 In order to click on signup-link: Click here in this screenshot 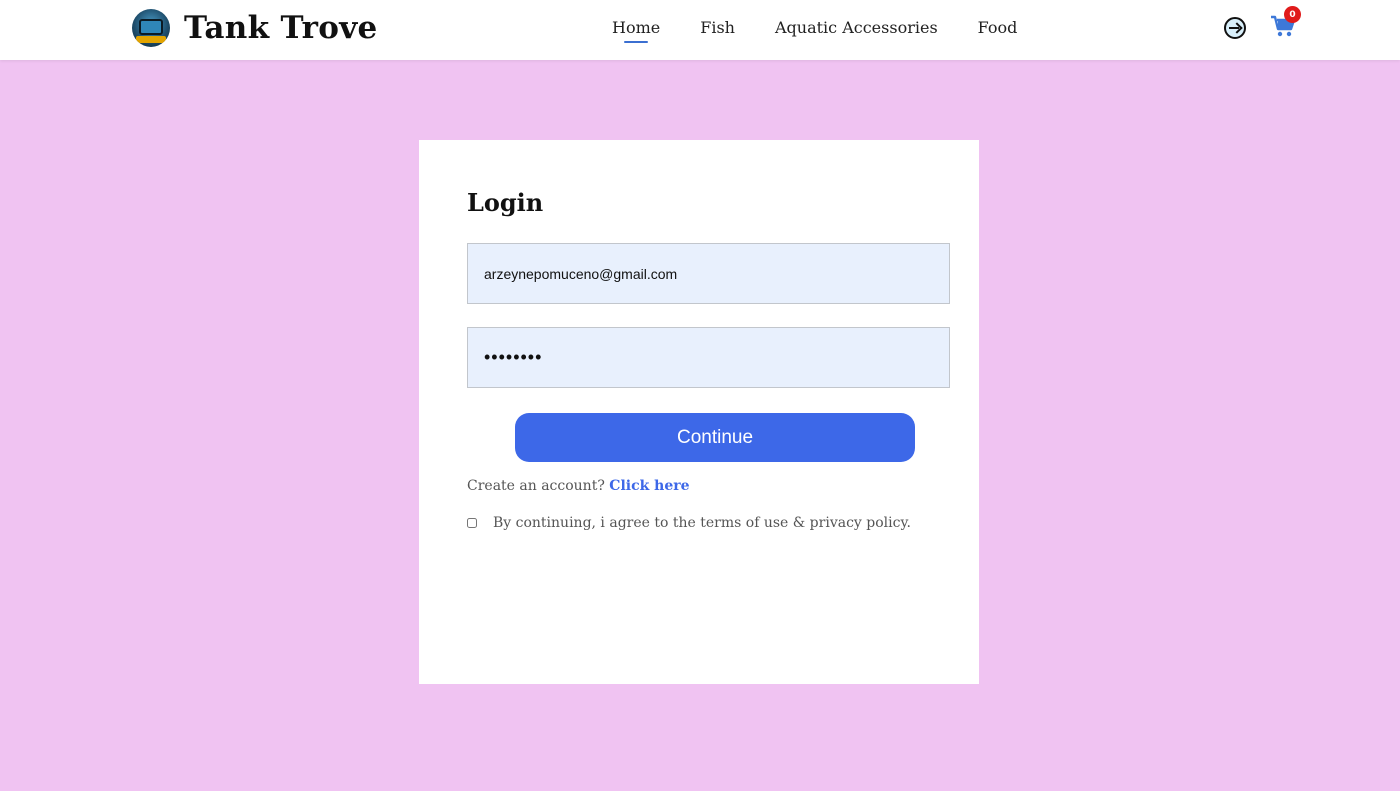, I will do `click(649, 486)`.